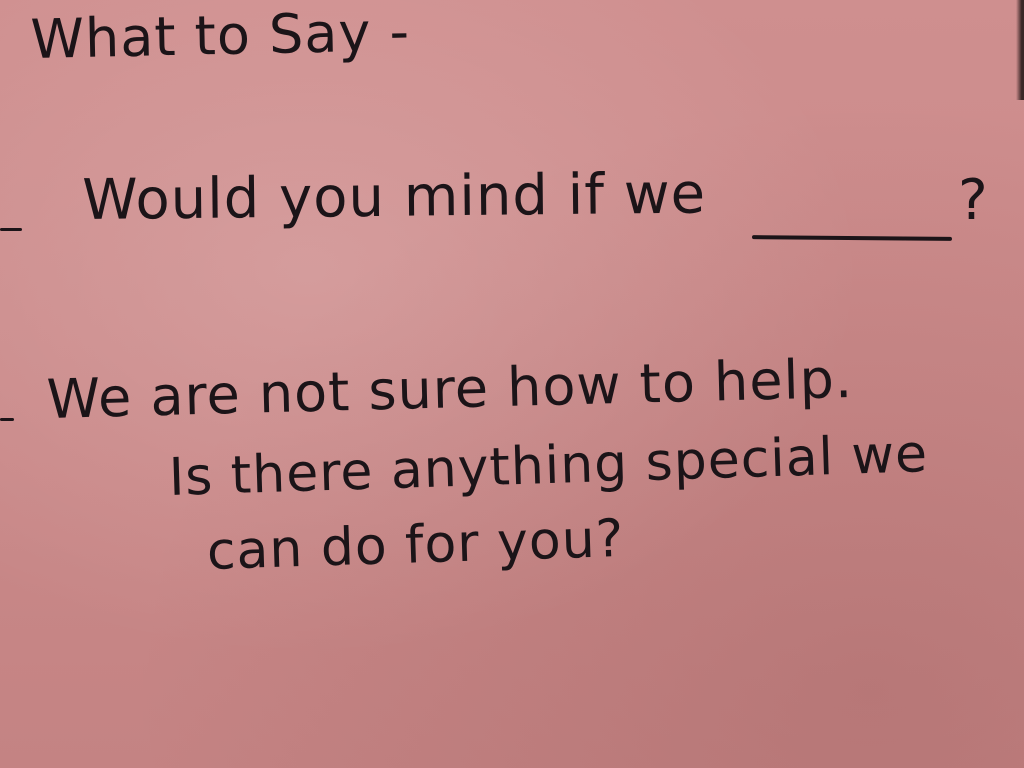  I want to click on line-would-you-mind: Would you mind if we, so click(394, 197).